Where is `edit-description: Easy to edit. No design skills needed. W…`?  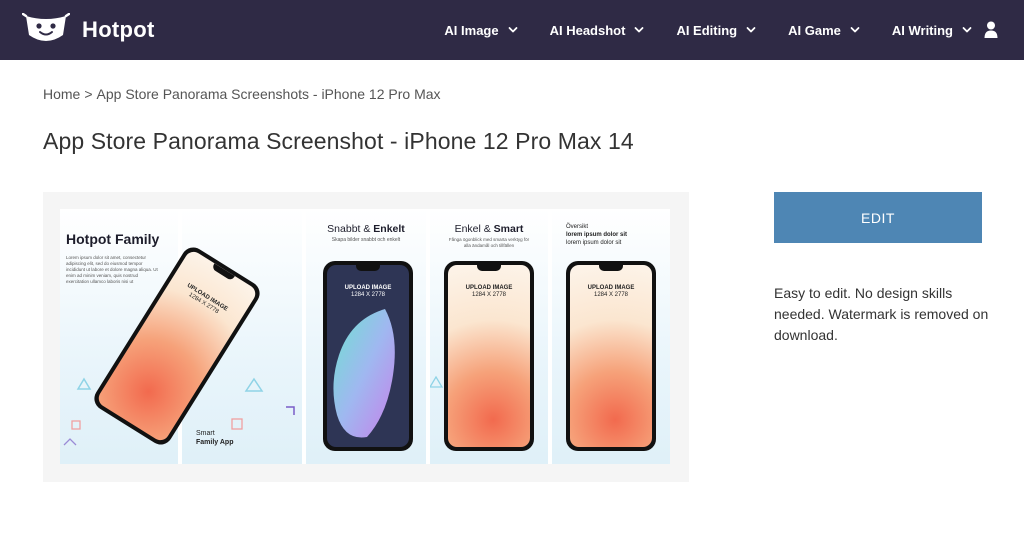 edit-description: Easy to edit. No design skills needed. W… is located at coordinates (881, 314).